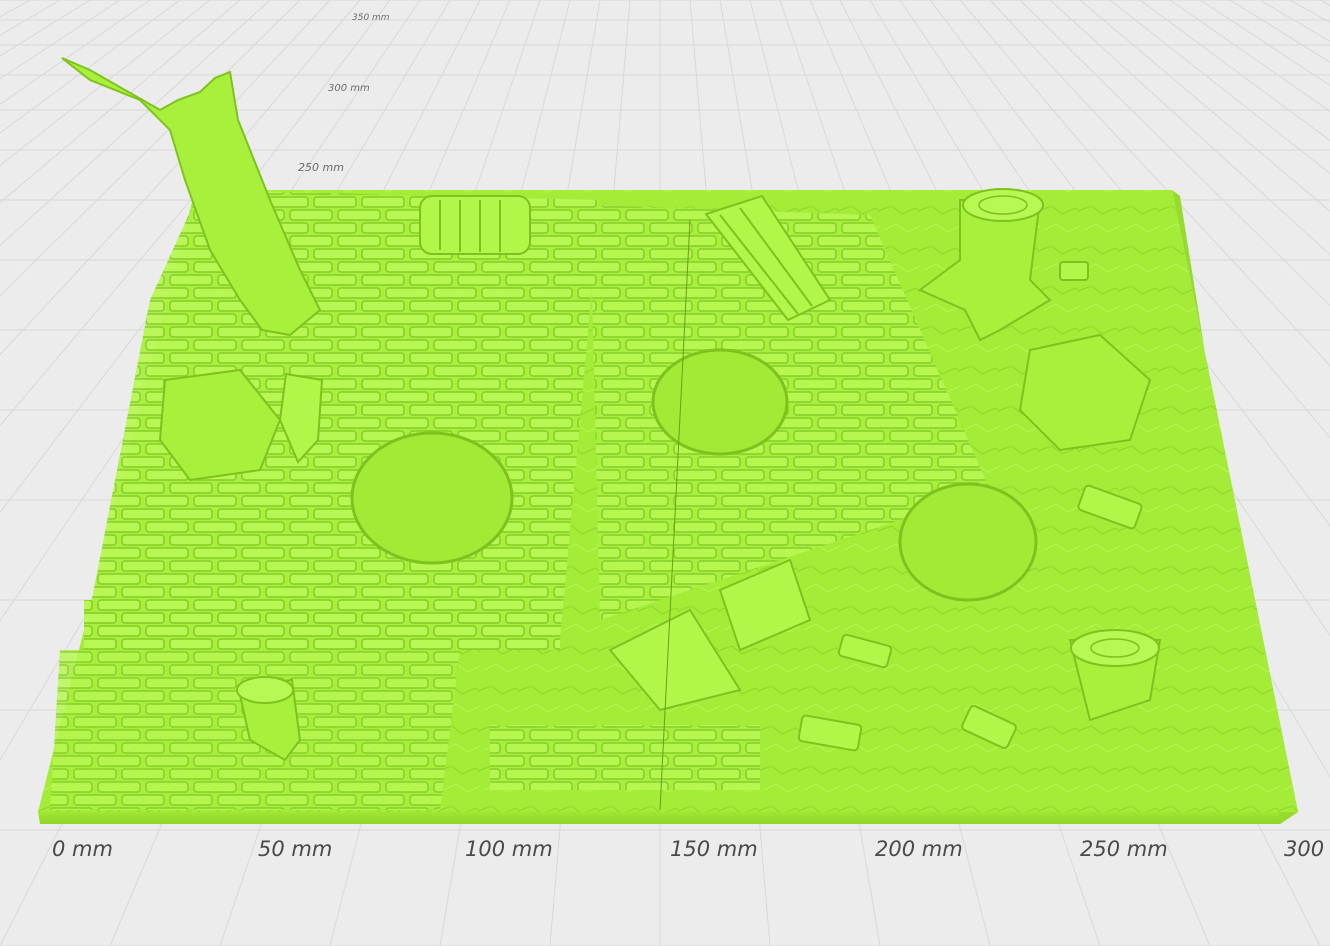 Image resolution: width=1330 pixels, height=946 pixels. Describe the element at coordinates (714, 849) in the screenshot. I see `x-ruler-label: 150 mm` at that location.